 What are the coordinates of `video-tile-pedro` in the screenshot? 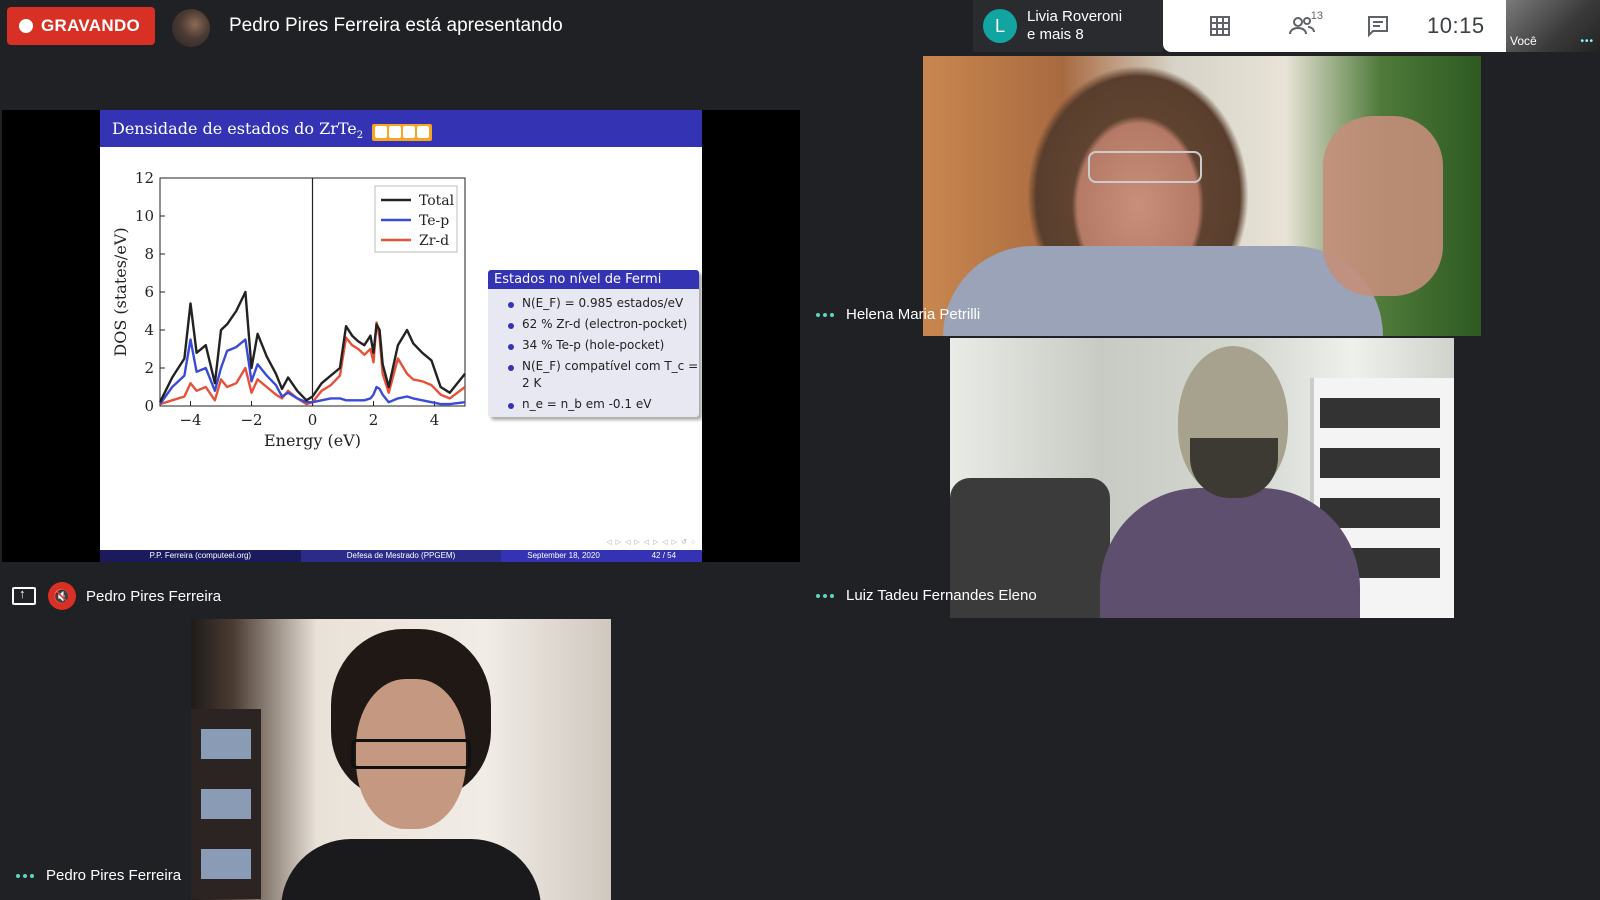 It's located at (401, 759).